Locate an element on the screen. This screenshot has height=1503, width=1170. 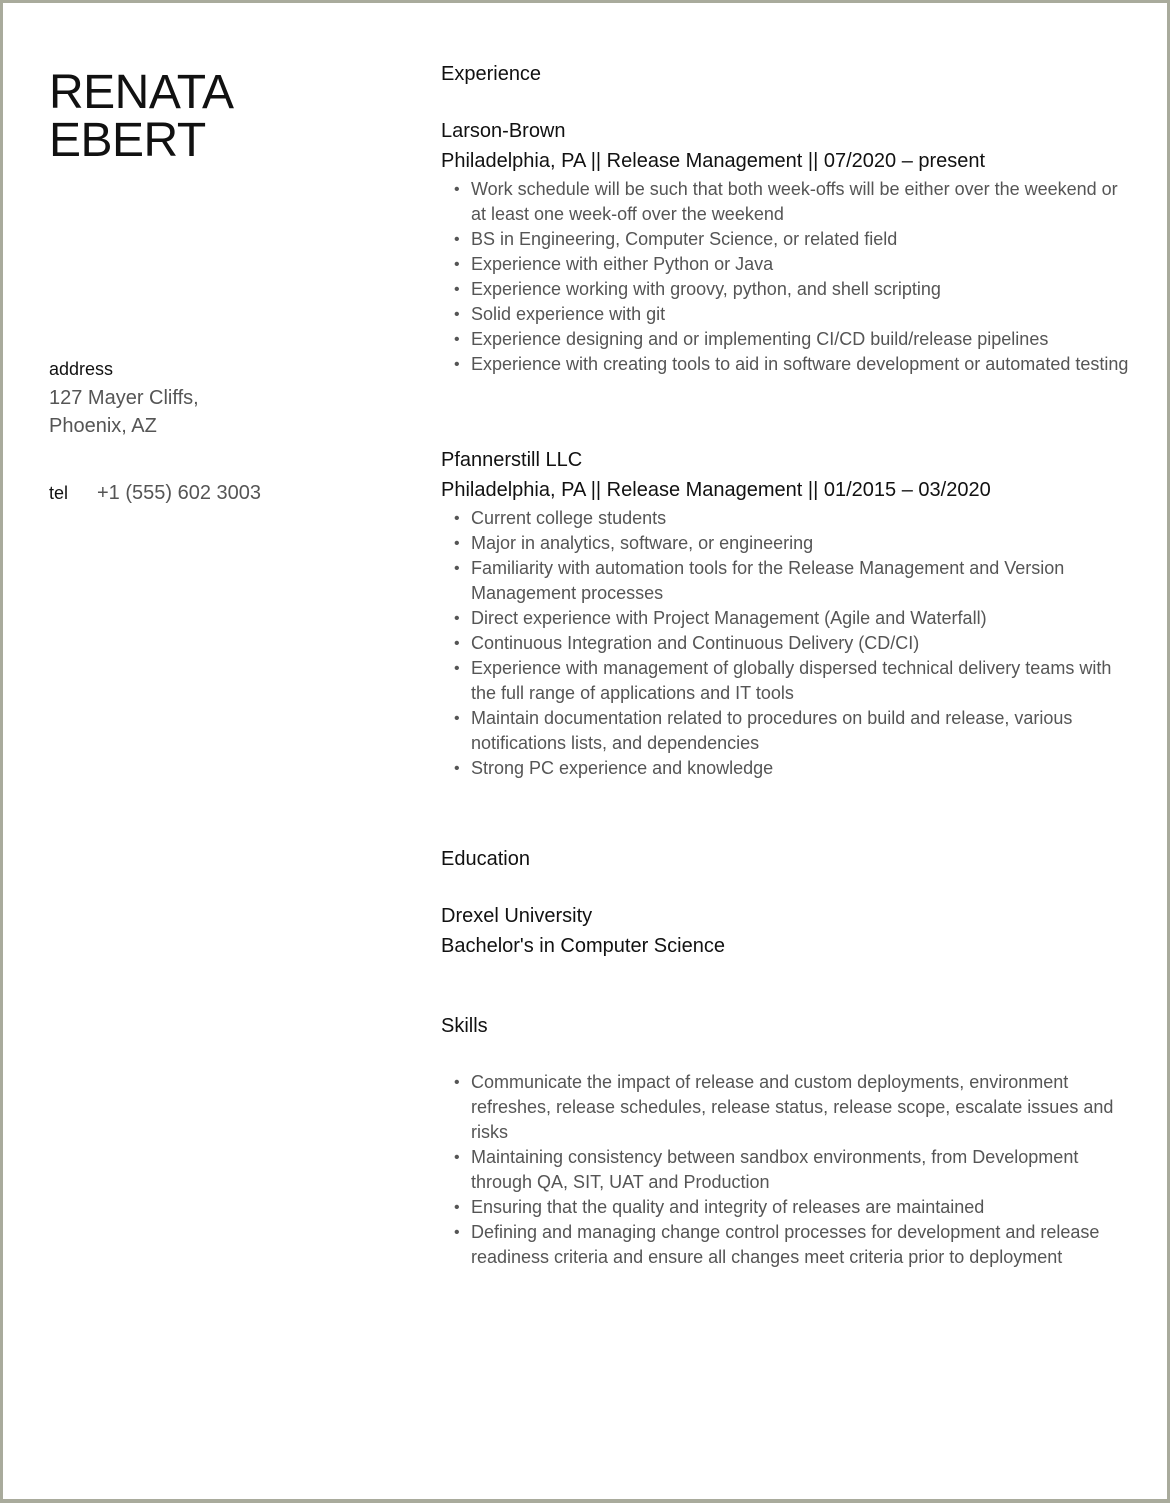
tel-value: +1 (555) 602 3003 is located at coordinates (179, 493).